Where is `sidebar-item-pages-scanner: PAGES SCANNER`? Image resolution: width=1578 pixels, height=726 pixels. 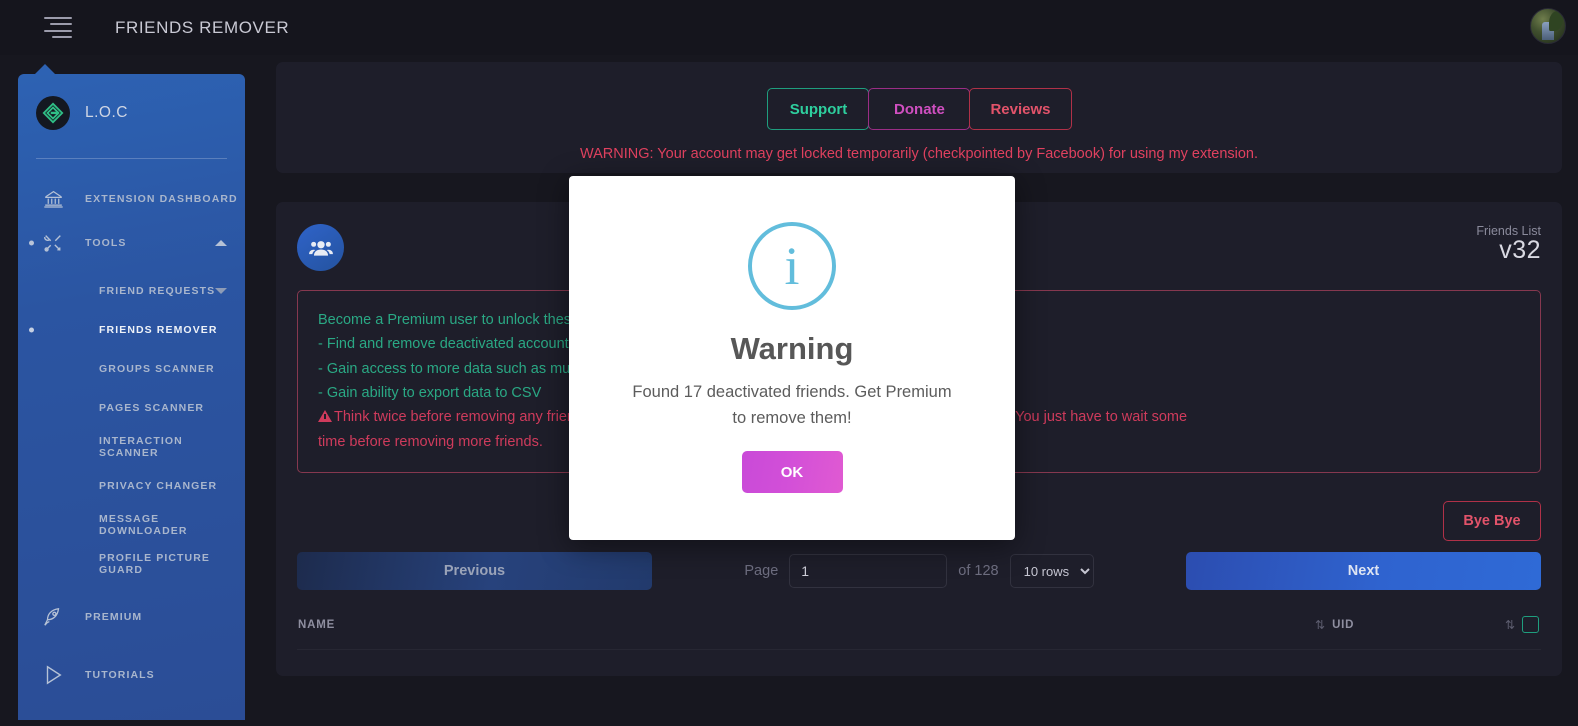
sidebar-item-pages-scanner: PAGES SCANNER is located at coordinates (131, 407).